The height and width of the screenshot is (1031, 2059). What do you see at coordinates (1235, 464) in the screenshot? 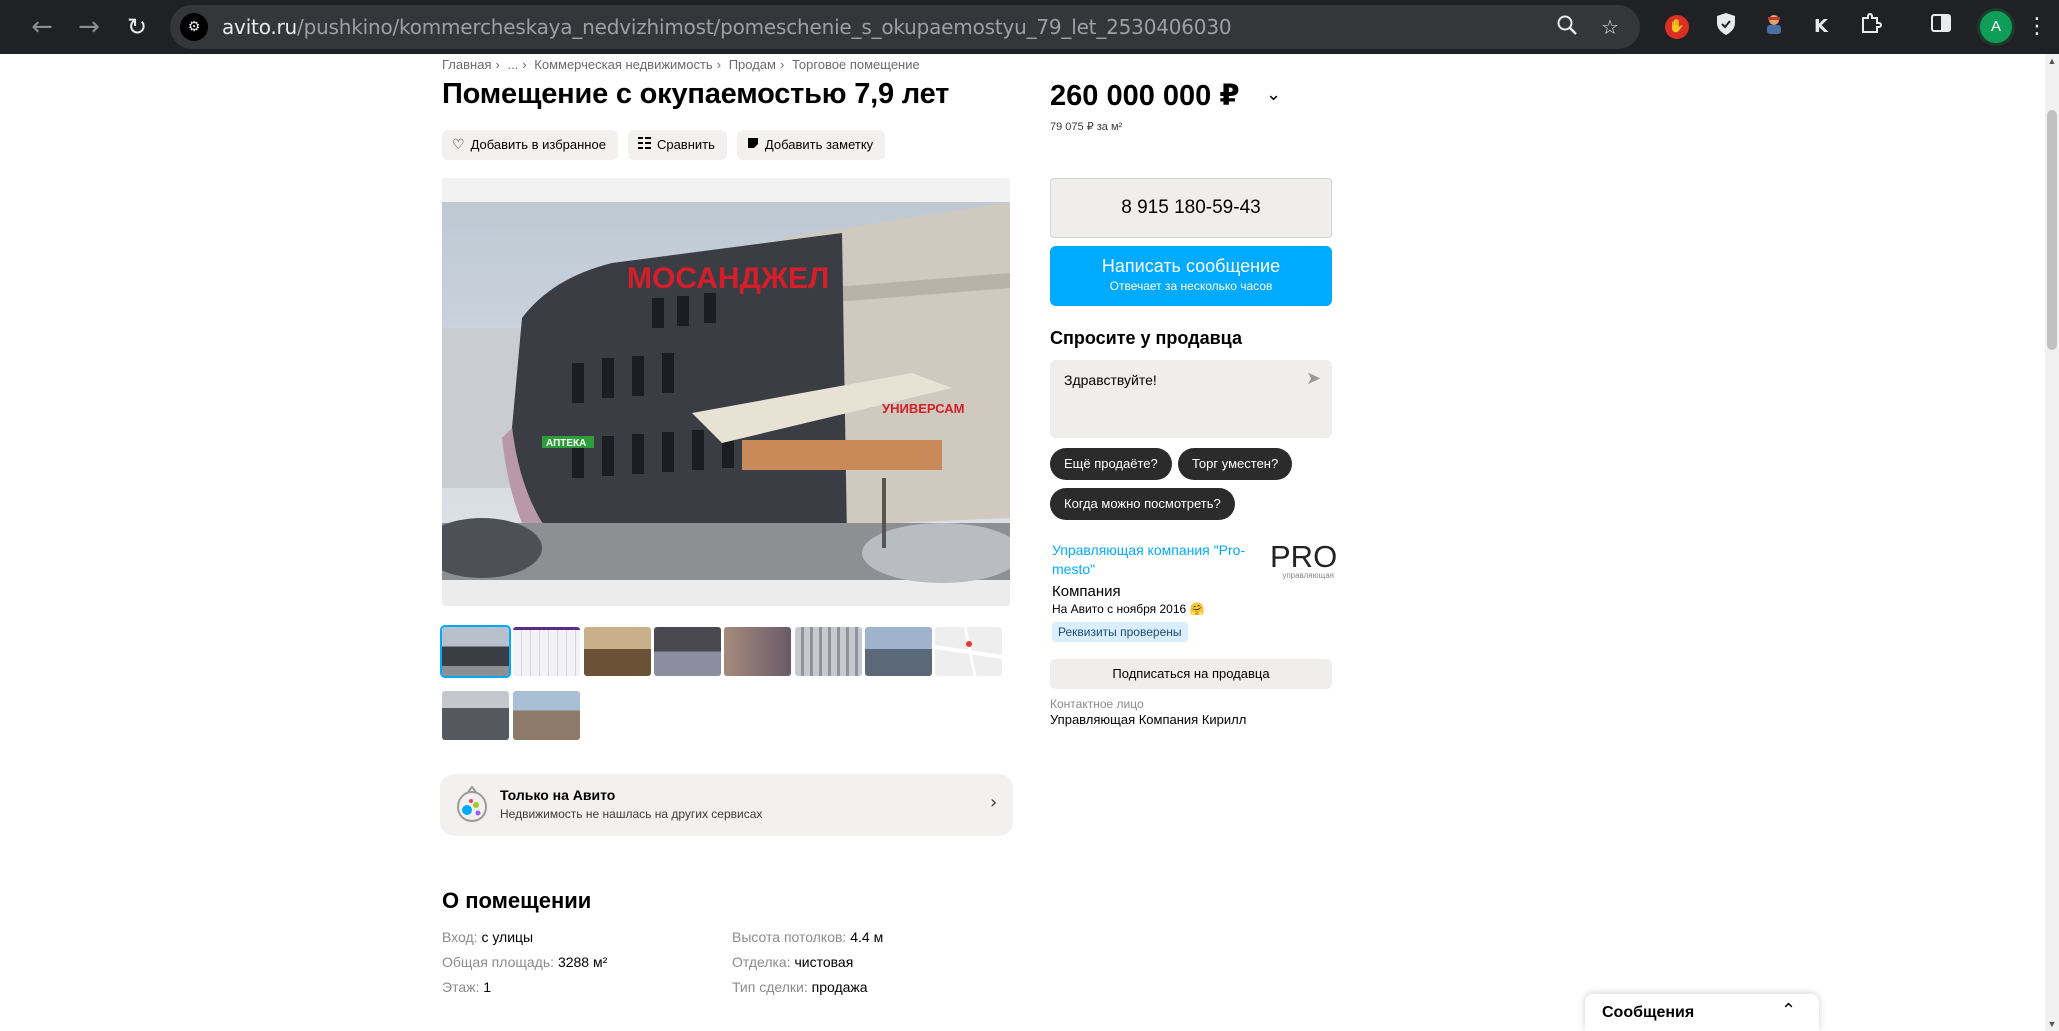
I see `quick-question-bargain: Торг уместен?` at bounding box center [1235, 464].